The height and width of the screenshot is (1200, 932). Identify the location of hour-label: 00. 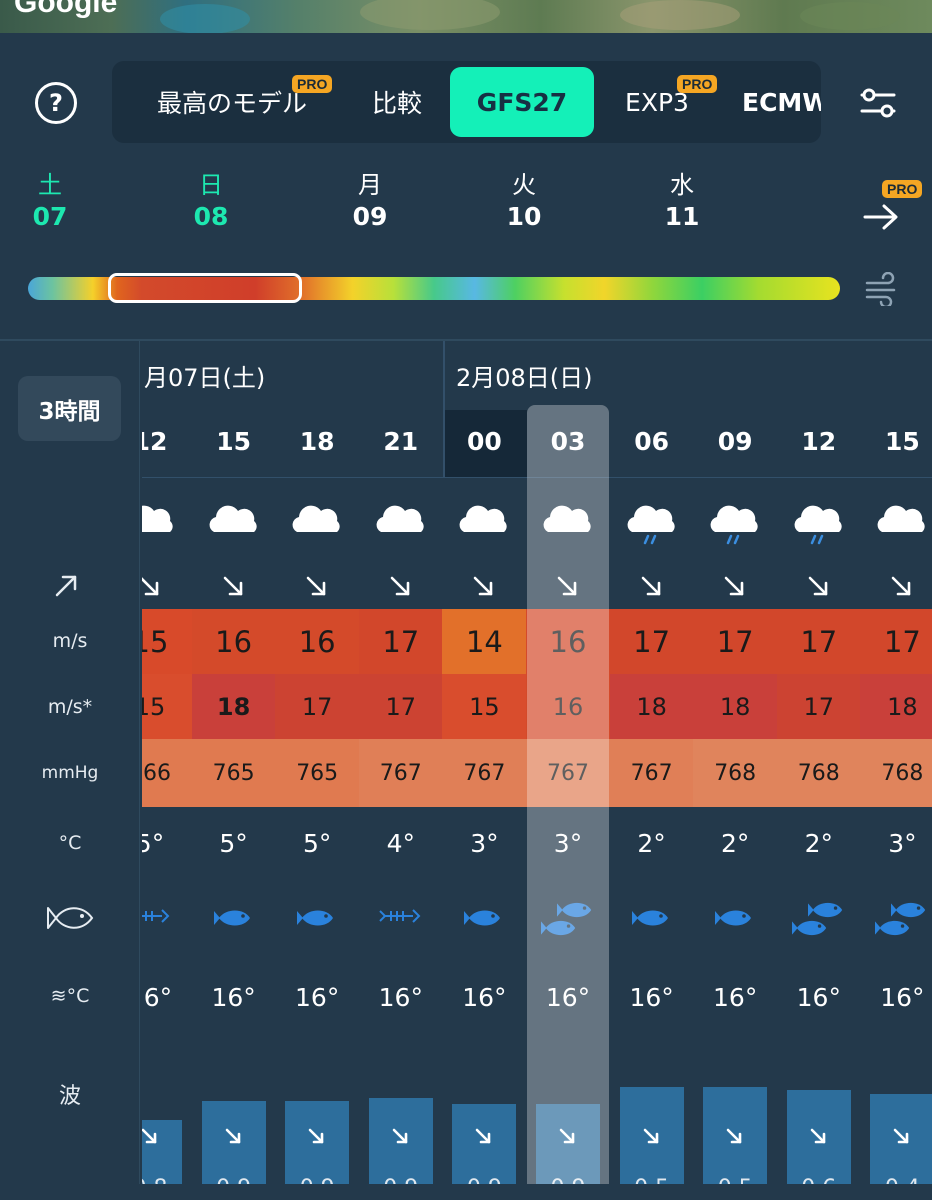
(484, 441).